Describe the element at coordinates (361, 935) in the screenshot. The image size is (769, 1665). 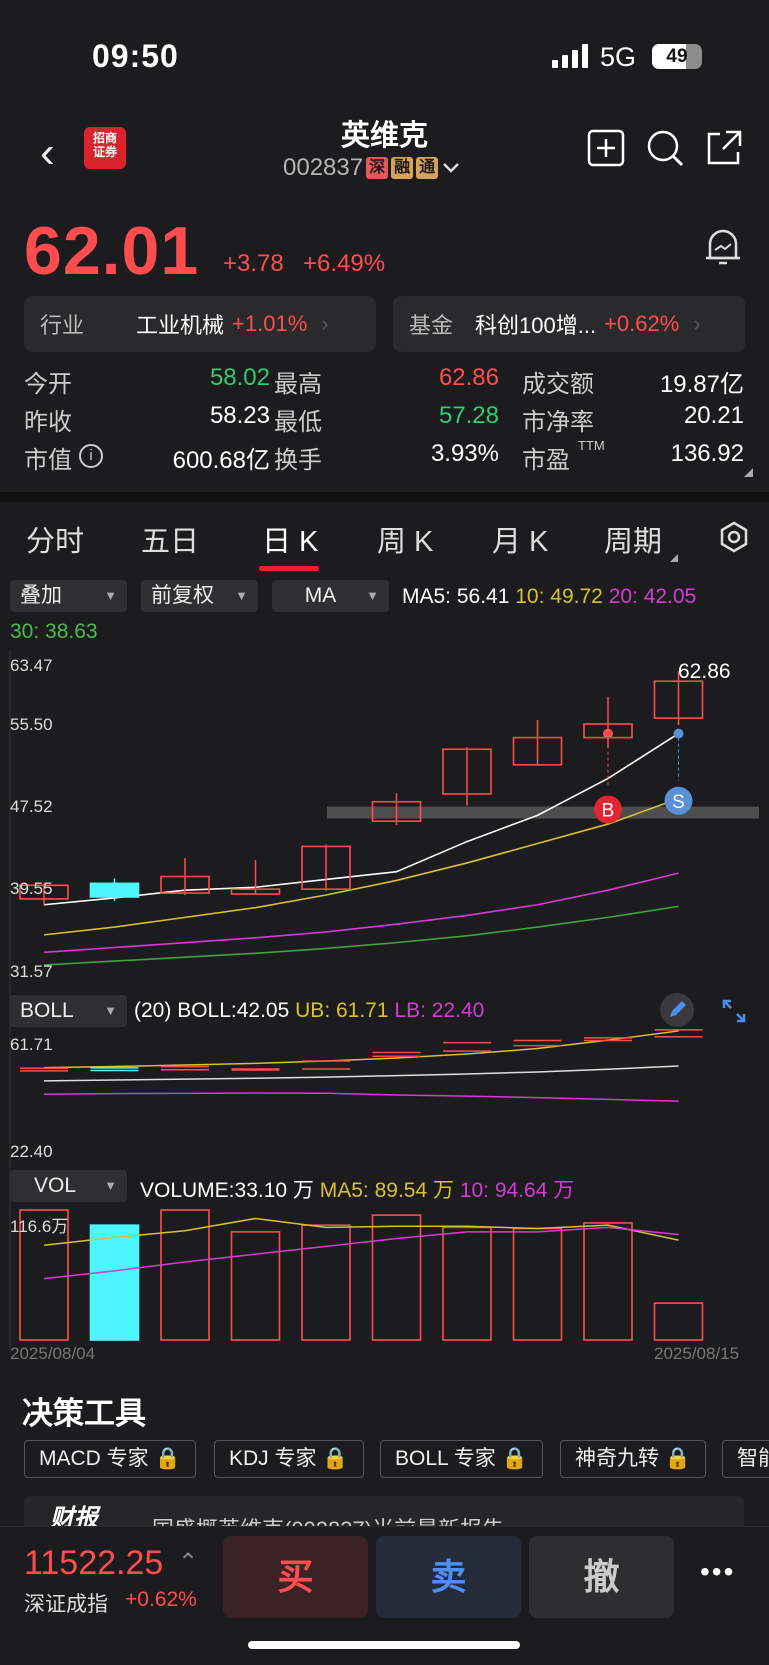
I see `ma-line-ma30` at that location.